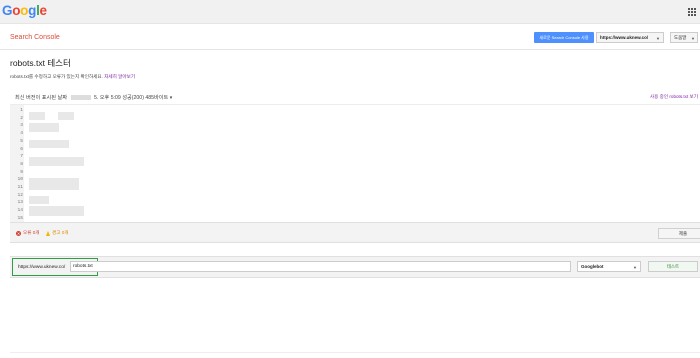 This screenshot has width=700, height=358. I want to click on help-button: 도움말 ▼, so click(684, 37).